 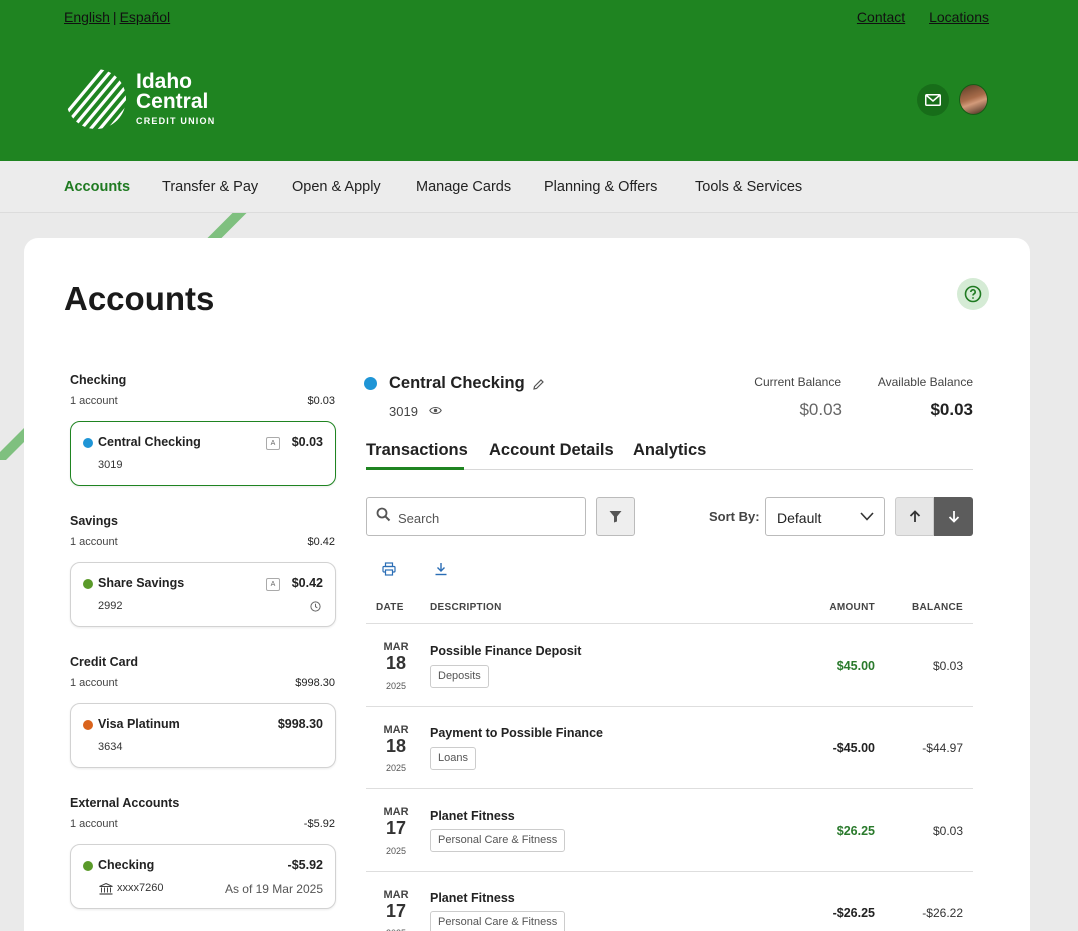 What do you see at coordinates (389, 569) in the screenshot?
I see `print-icon` at bounding box center [389, 569].